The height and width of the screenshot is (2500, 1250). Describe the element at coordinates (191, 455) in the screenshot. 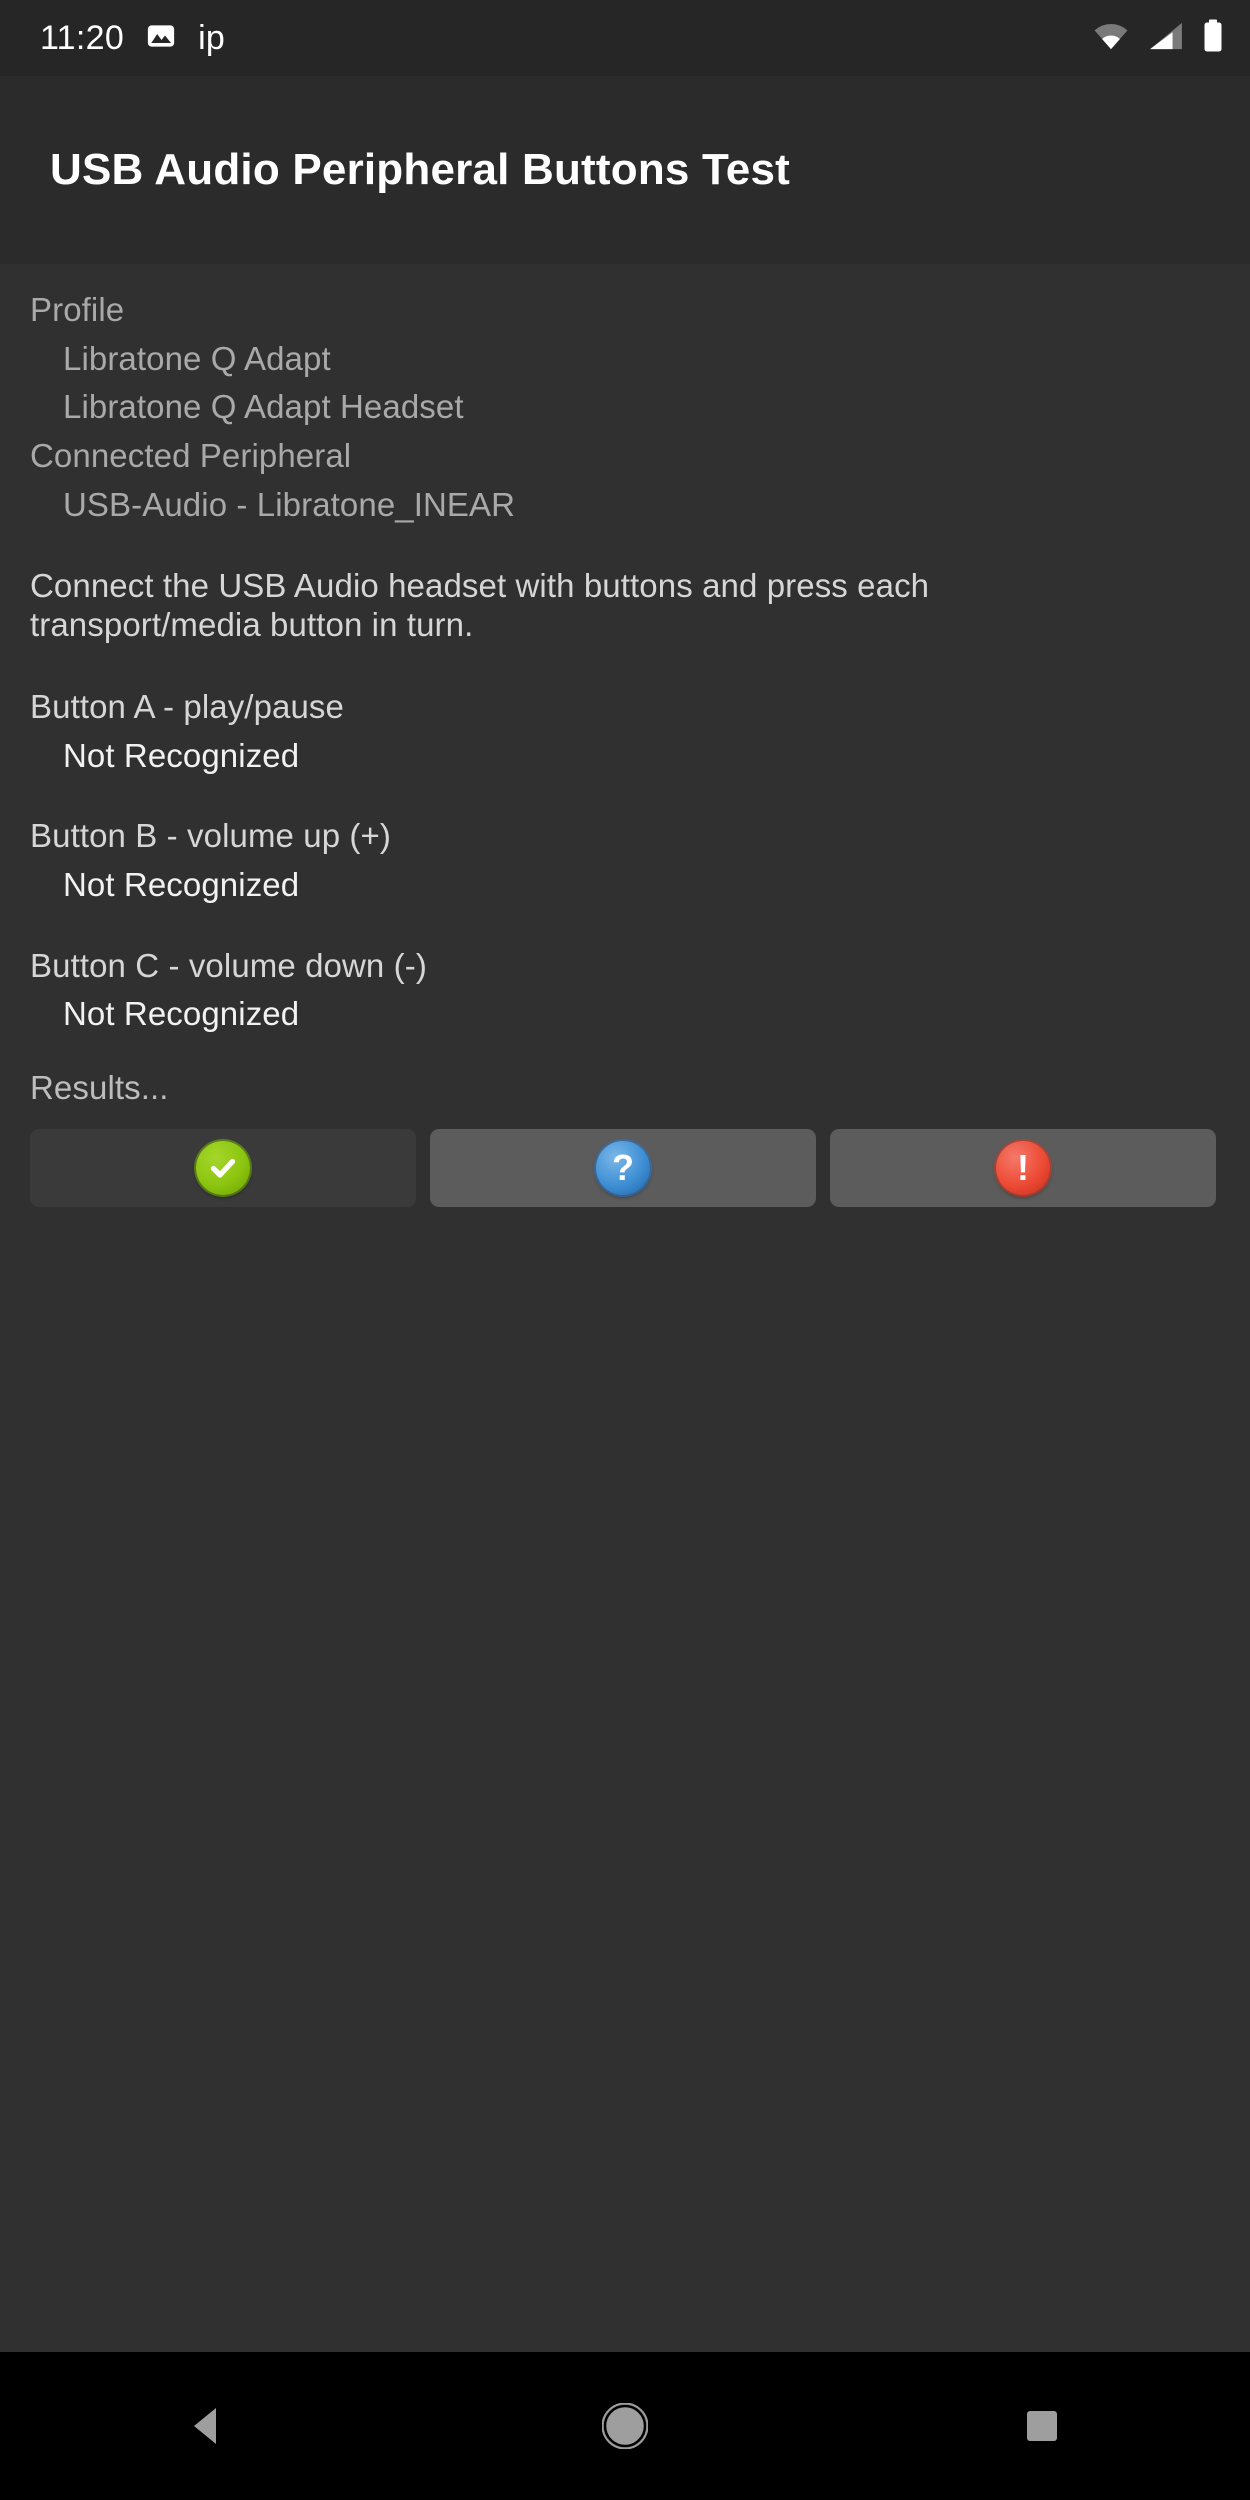

I see `connected-peripheral-label: Connected Peripheral` at that location.